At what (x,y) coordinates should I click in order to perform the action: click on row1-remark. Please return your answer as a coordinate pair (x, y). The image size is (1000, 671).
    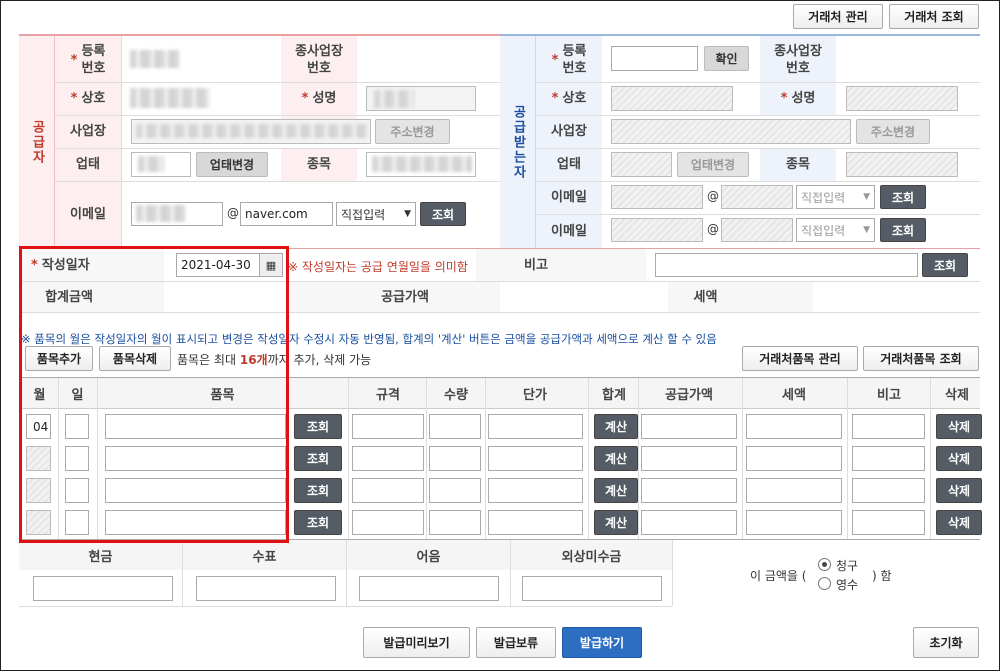
    Looking at the image, I should click on (888, 426).